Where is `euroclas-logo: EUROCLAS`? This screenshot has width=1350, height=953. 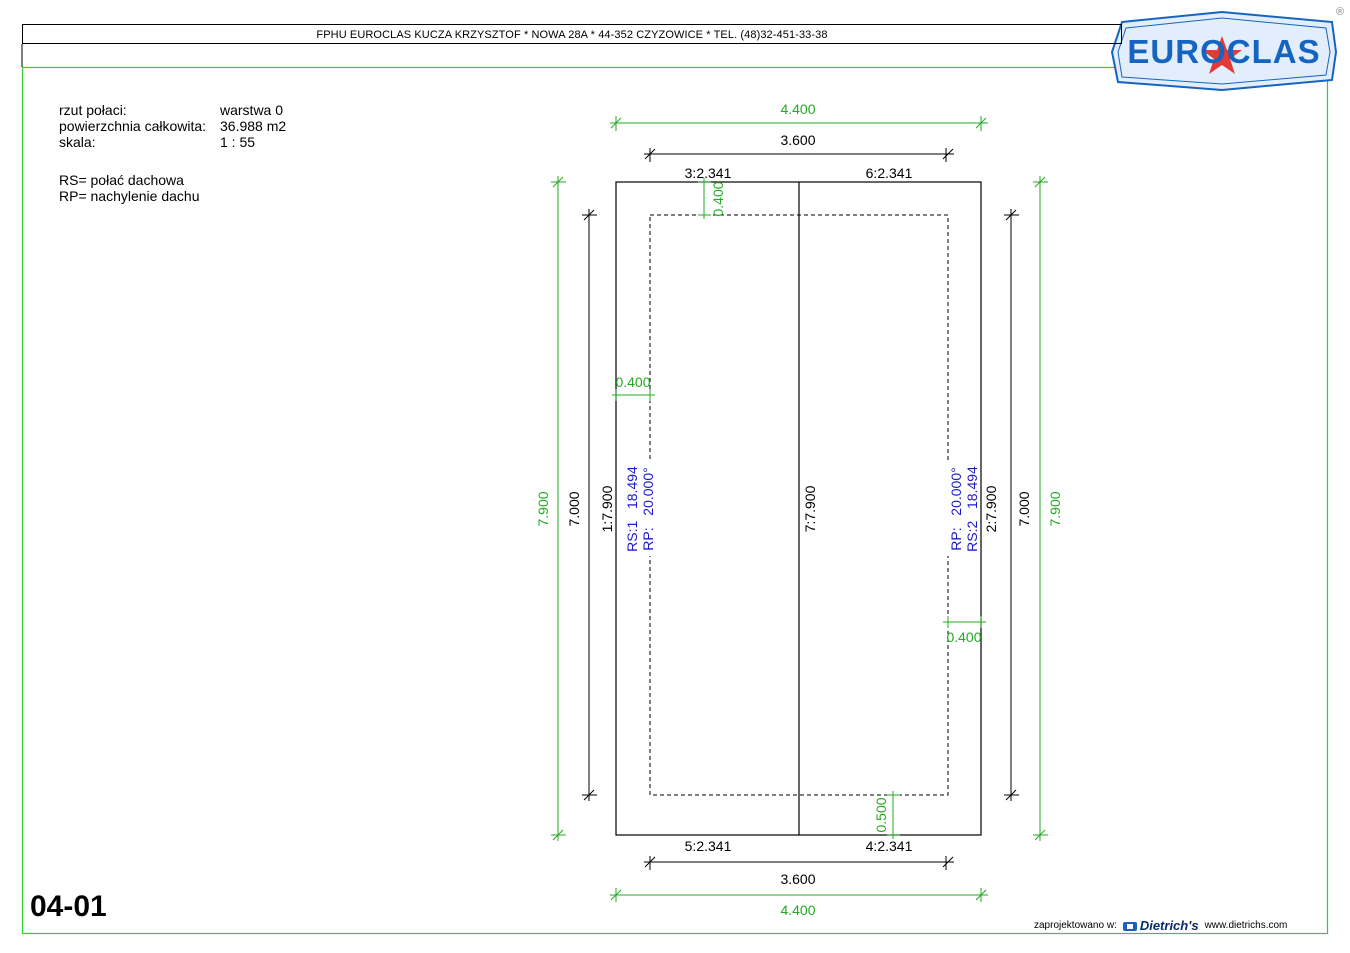 euroclas-logo: EUROCLAS is located at coordinates (1224, 51).